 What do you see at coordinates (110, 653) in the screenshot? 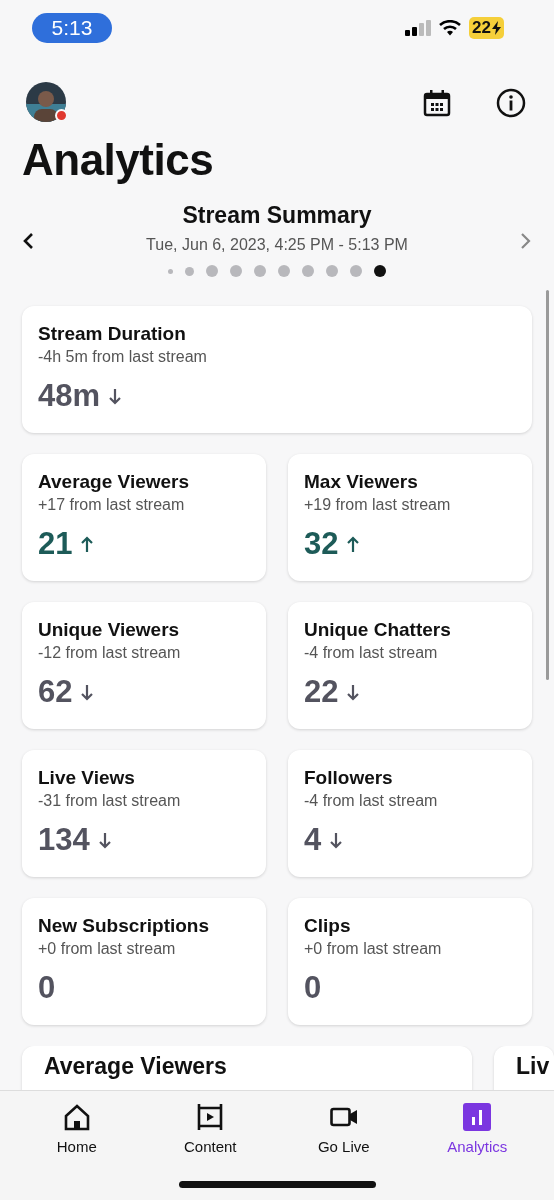
I see `stat-change: -12 from last stream` at bounding box center [110, 653].